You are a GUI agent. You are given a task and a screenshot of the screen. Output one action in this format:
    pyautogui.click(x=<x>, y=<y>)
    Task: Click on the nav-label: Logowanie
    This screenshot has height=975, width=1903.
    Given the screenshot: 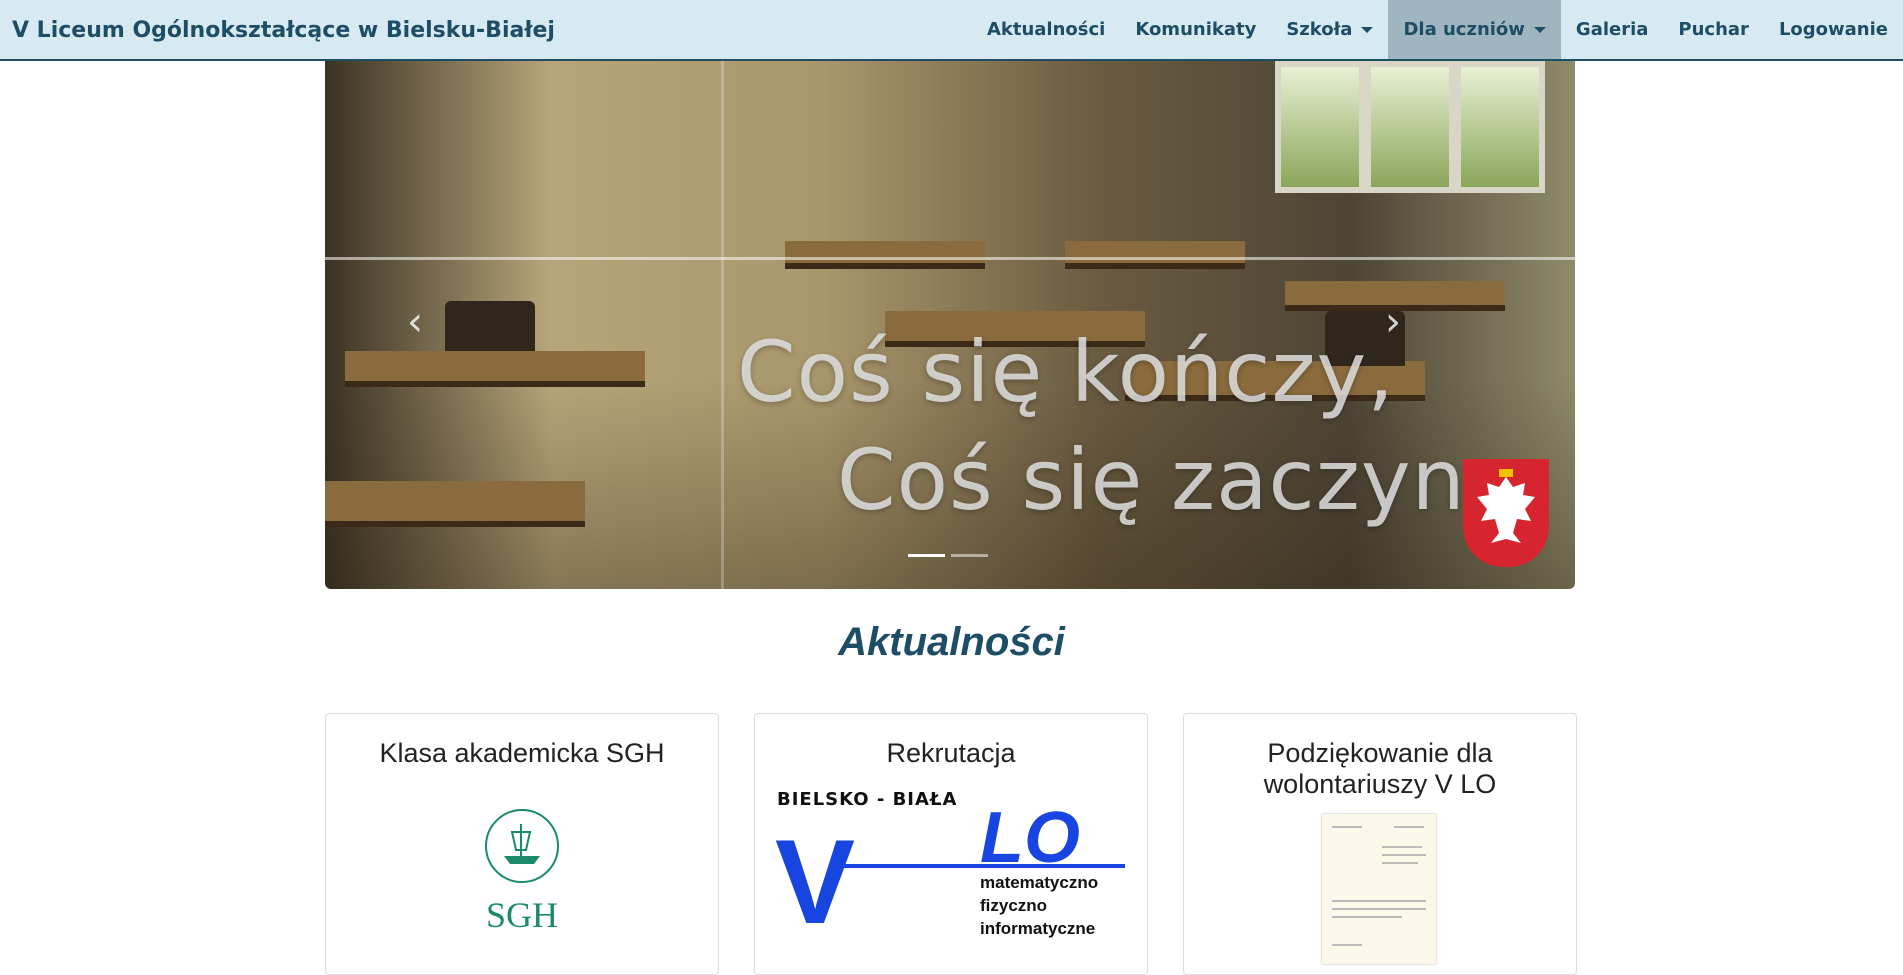 What is the action you would take?
    pyautogui.click(x=1833, y=29)
    